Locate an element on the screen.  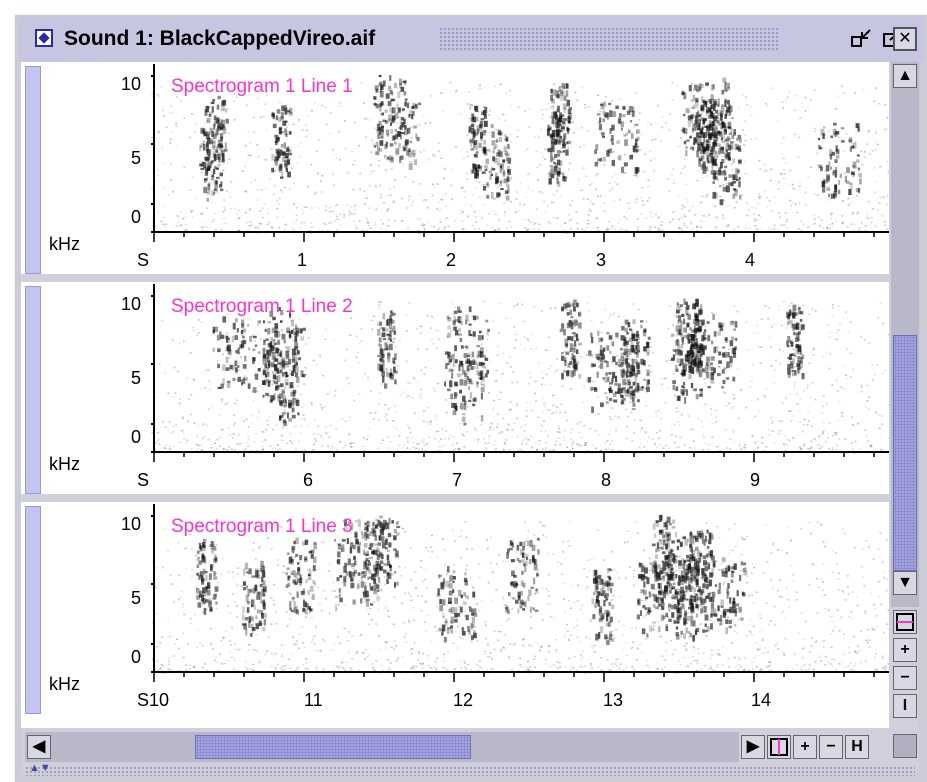
vertical-selection-zoom-icon is located at coordinates (905, 622).